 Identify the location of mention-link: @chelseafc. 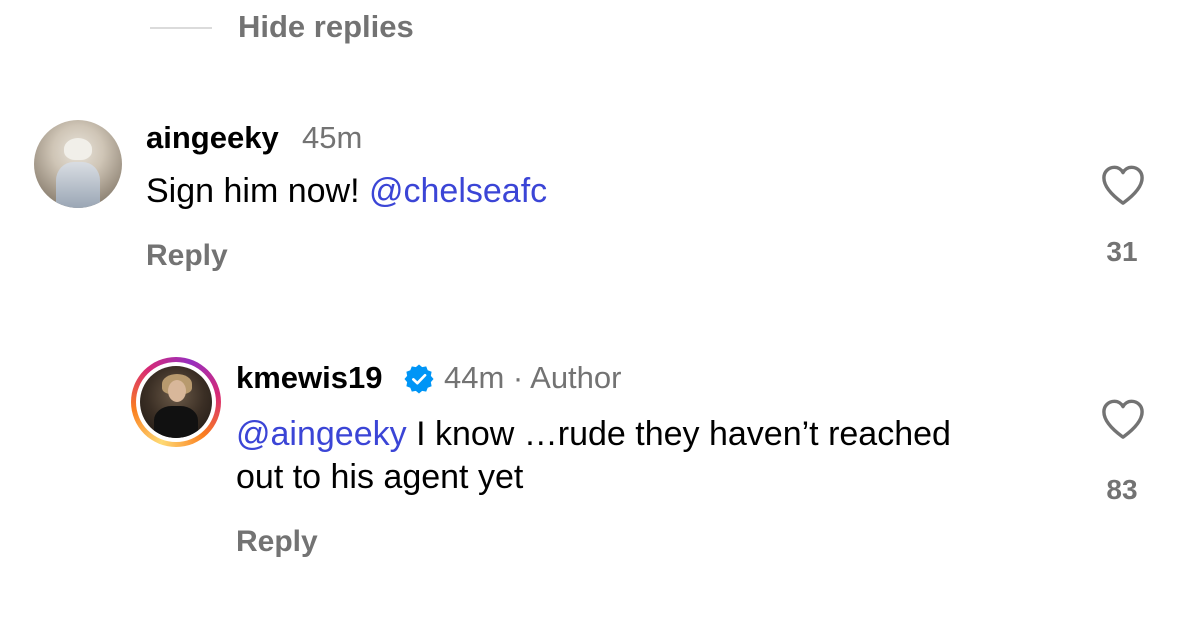
(458, 191).